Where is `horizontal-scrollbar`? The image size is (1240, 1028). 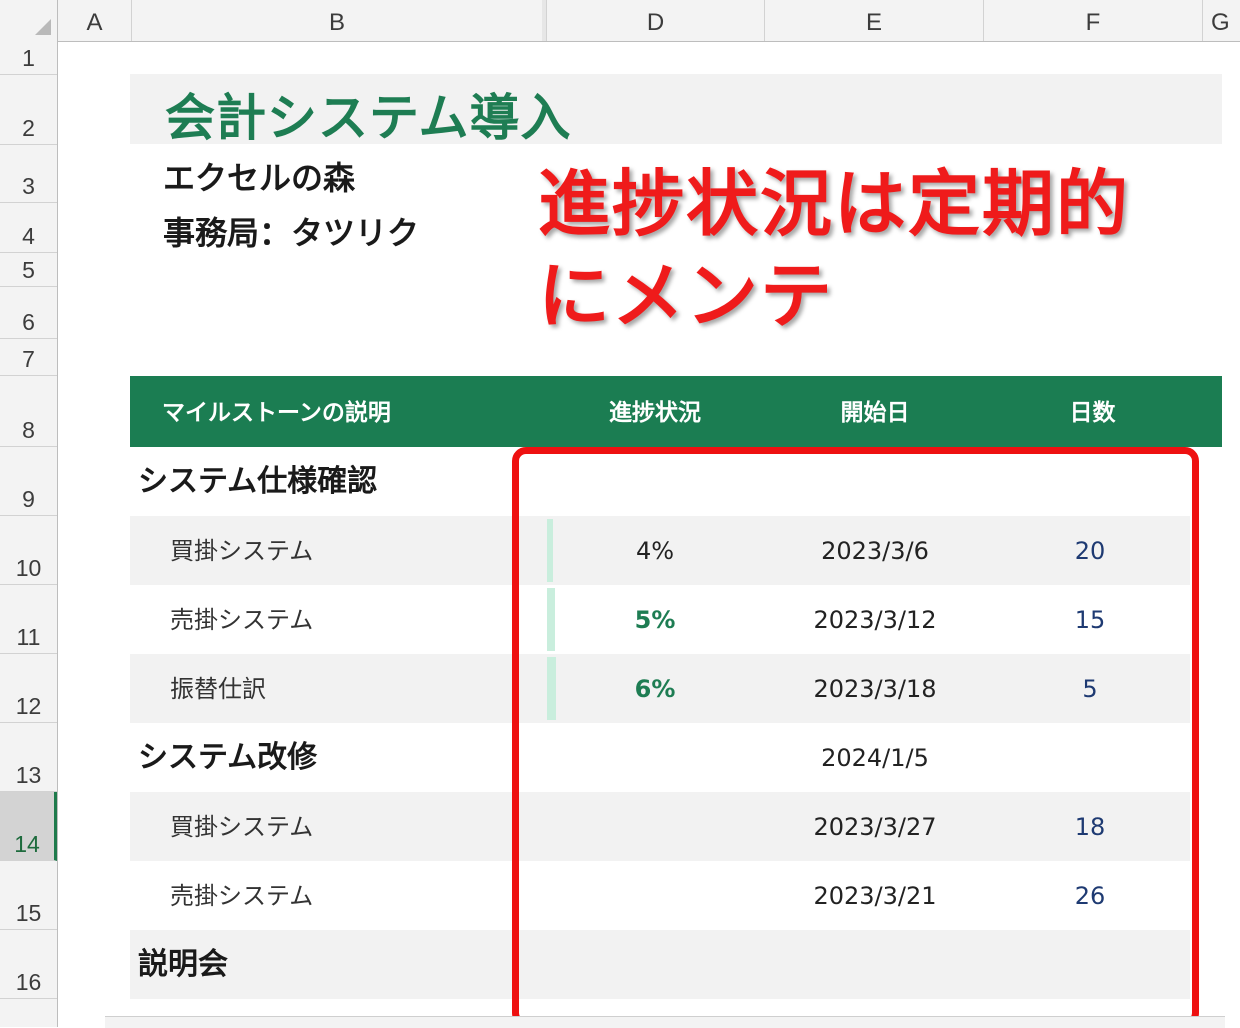 horizontal-scrollbar is located at coordinates (665, 1022).